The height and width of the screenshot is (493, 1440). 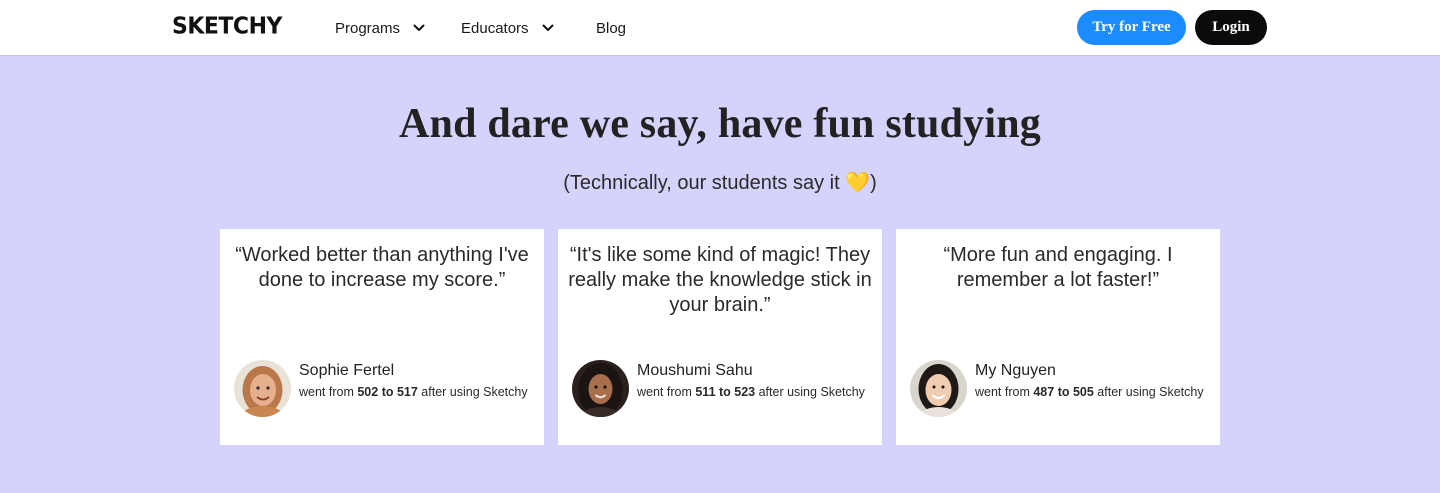 I want to click on score-improvement: went from 502 to 517 after using Sketchy, so click(x=414, y=392).